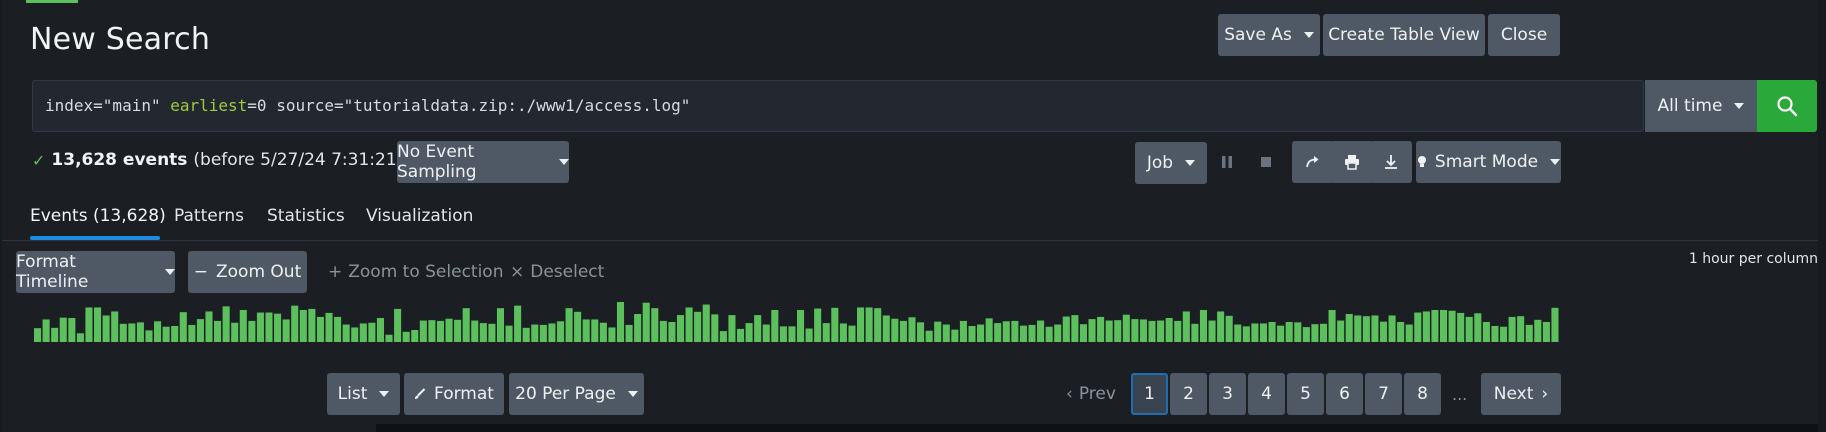 The image size is (1826, 432). What do you see at coordinates (483, 162) in the screenshot?
I see `event-sampling-dropdown: No Event Sampling` at bounding box center [483, 162].